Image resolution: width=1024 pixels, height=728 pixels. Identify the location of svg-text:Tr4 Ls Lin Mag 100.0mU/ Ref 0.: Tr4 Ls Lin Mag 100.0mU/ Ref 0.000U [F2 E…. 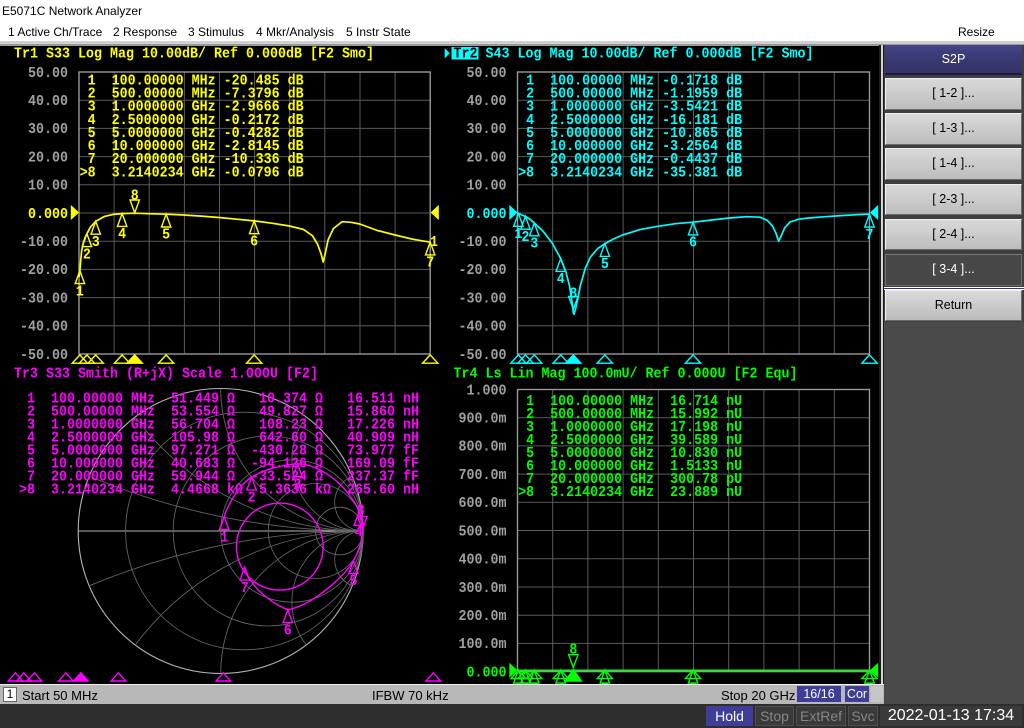
(626, 374).